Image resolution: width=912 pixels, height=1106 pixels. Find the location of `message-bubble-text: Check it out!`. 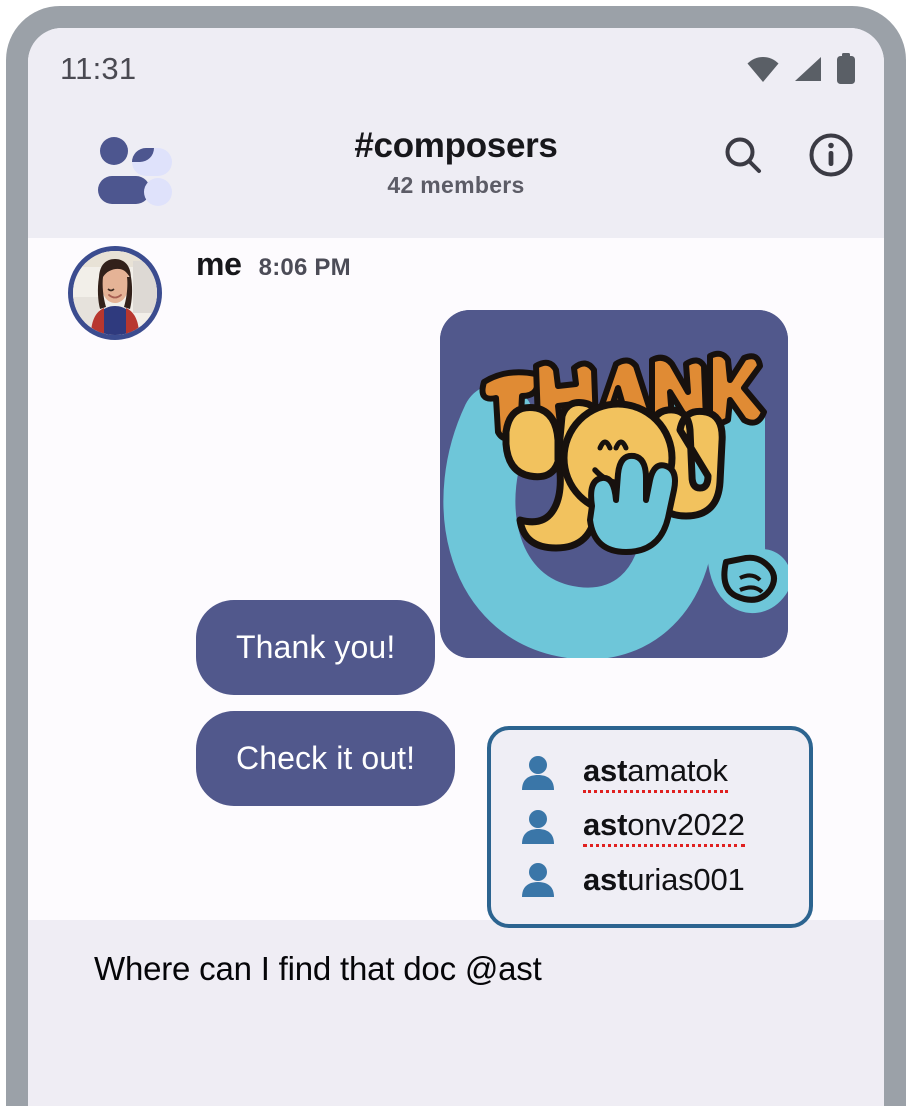

message-bubble-text: Check it out! is located at coordinates (326, 758).